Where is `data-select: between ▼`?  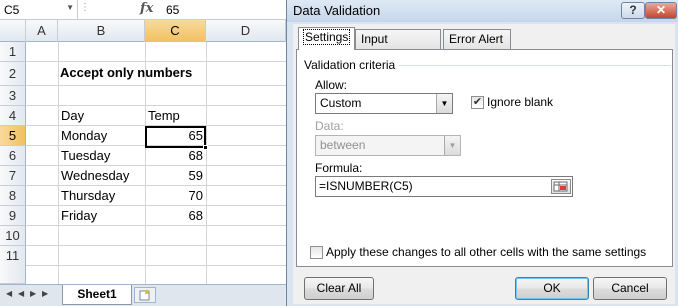
data-select: between ▼ is located at coordinates (388, 145).